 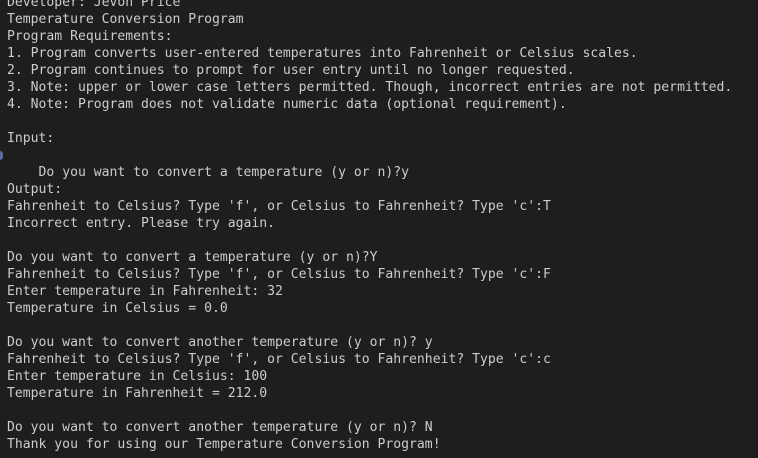 I want to click on celsius-result-line: Temperature in Celsius = 0.0, so click(x=117, y=308).